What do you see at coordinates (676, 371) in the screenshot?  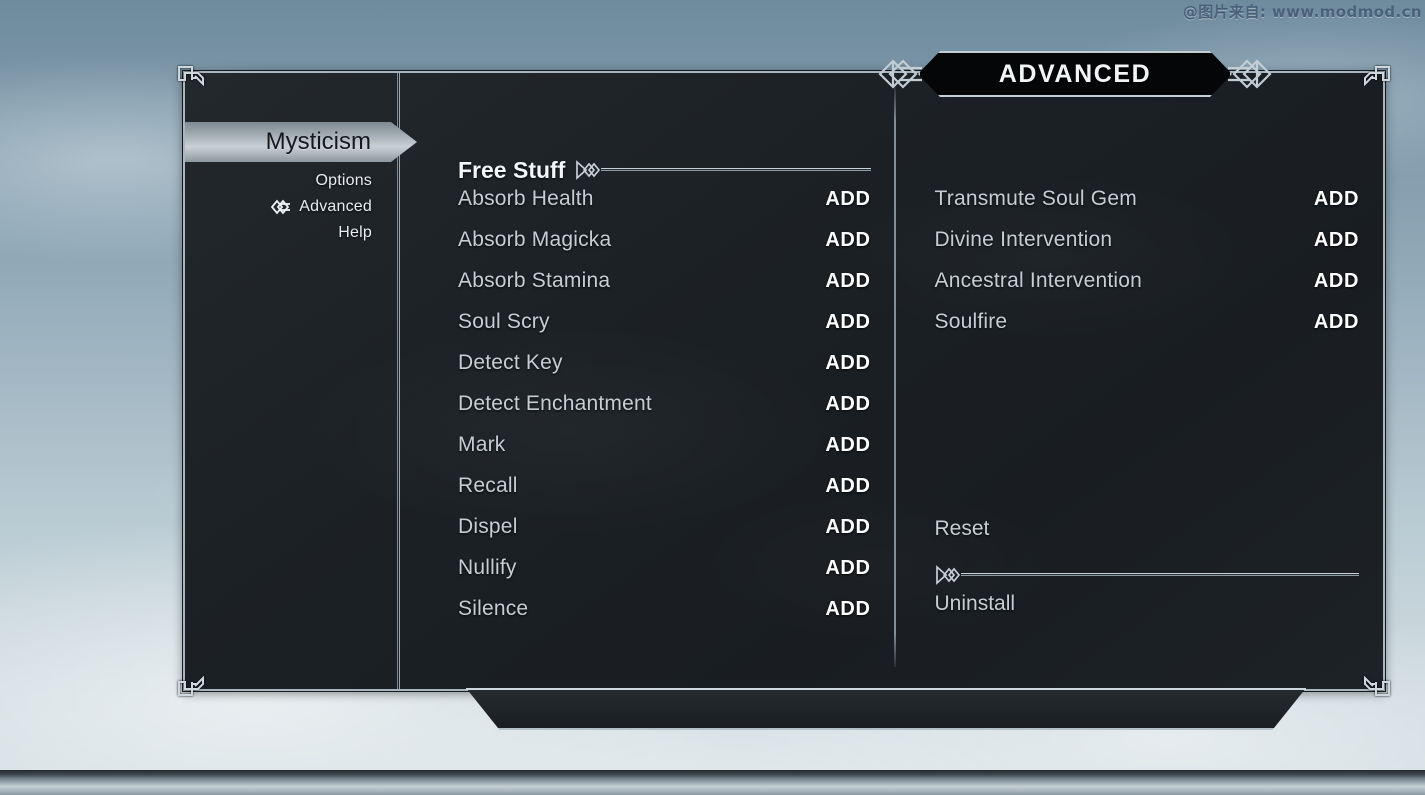 I see `list-item: Detect Key ADD` at bounding box center [676, 371].